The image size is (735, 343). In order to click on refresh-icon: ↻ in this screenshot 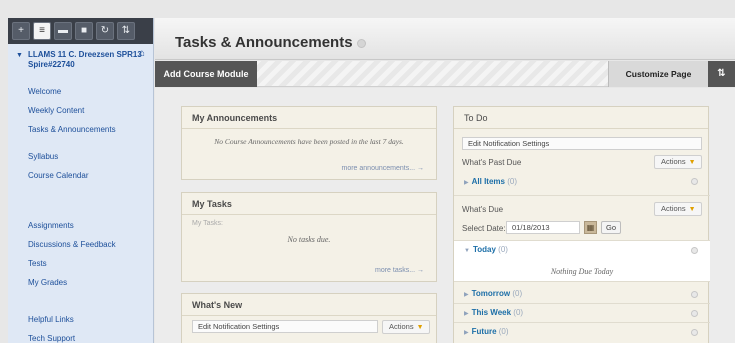, I will do `click(105, 31)`.